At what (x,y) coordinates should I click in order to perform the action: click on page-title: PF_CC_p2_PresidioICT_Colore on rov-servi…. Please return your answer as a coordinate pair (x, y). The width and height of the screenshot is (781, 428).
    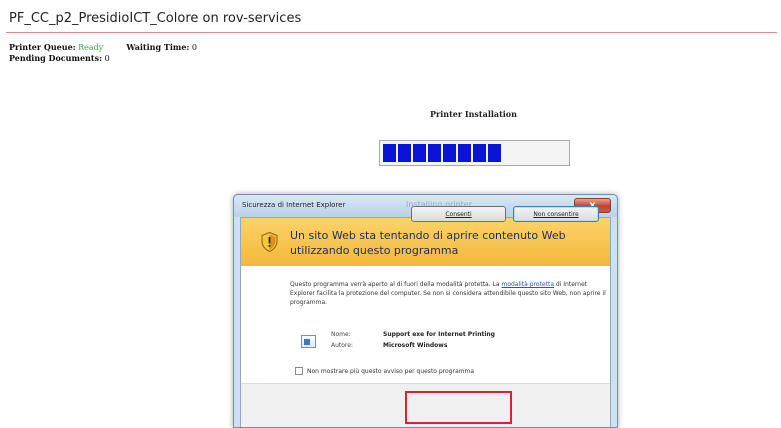
    Looking at the image, I should click on (155, 18).